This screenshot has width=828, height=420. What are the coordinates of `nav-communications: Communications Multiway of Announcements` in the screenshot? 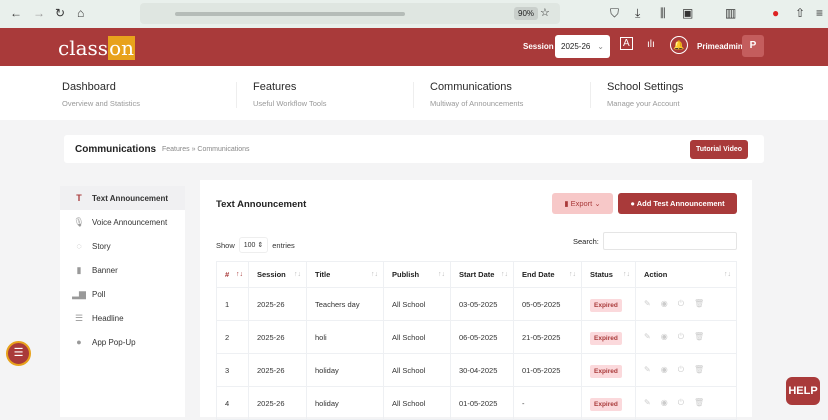 It's located at (476, 94).